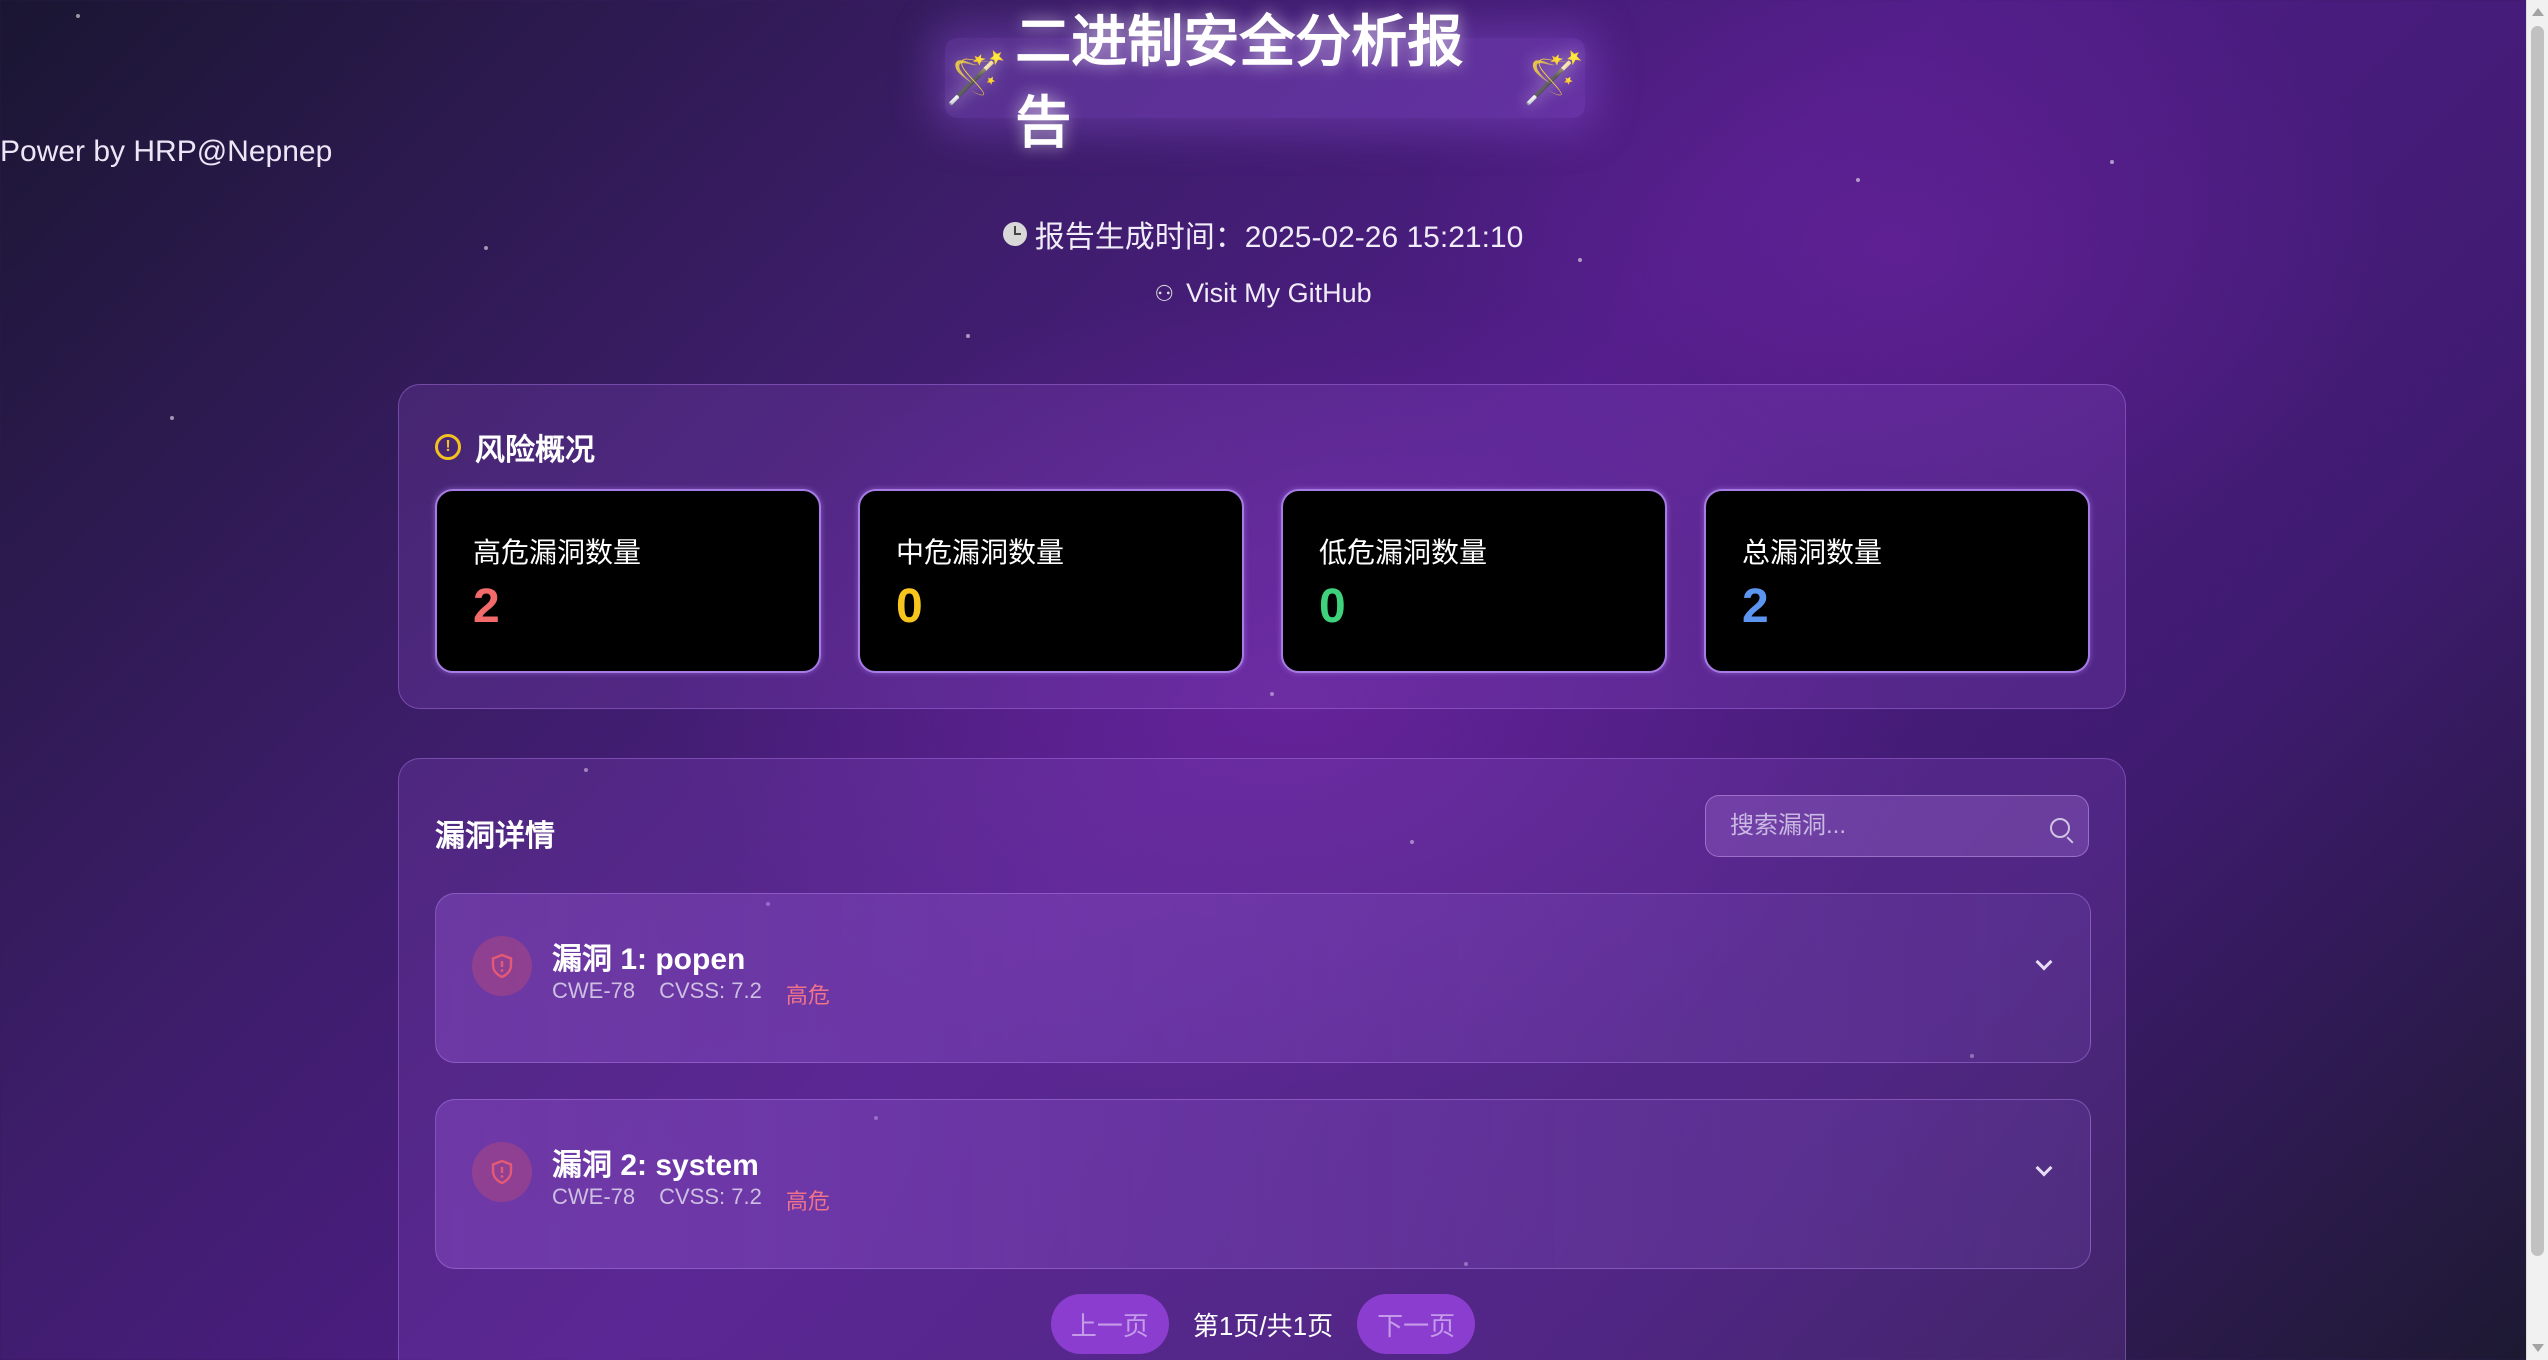 This screenshot has width=2548, height=1360. I want to click on stat-label: 低危漏洞数量, so click(1403, 552).